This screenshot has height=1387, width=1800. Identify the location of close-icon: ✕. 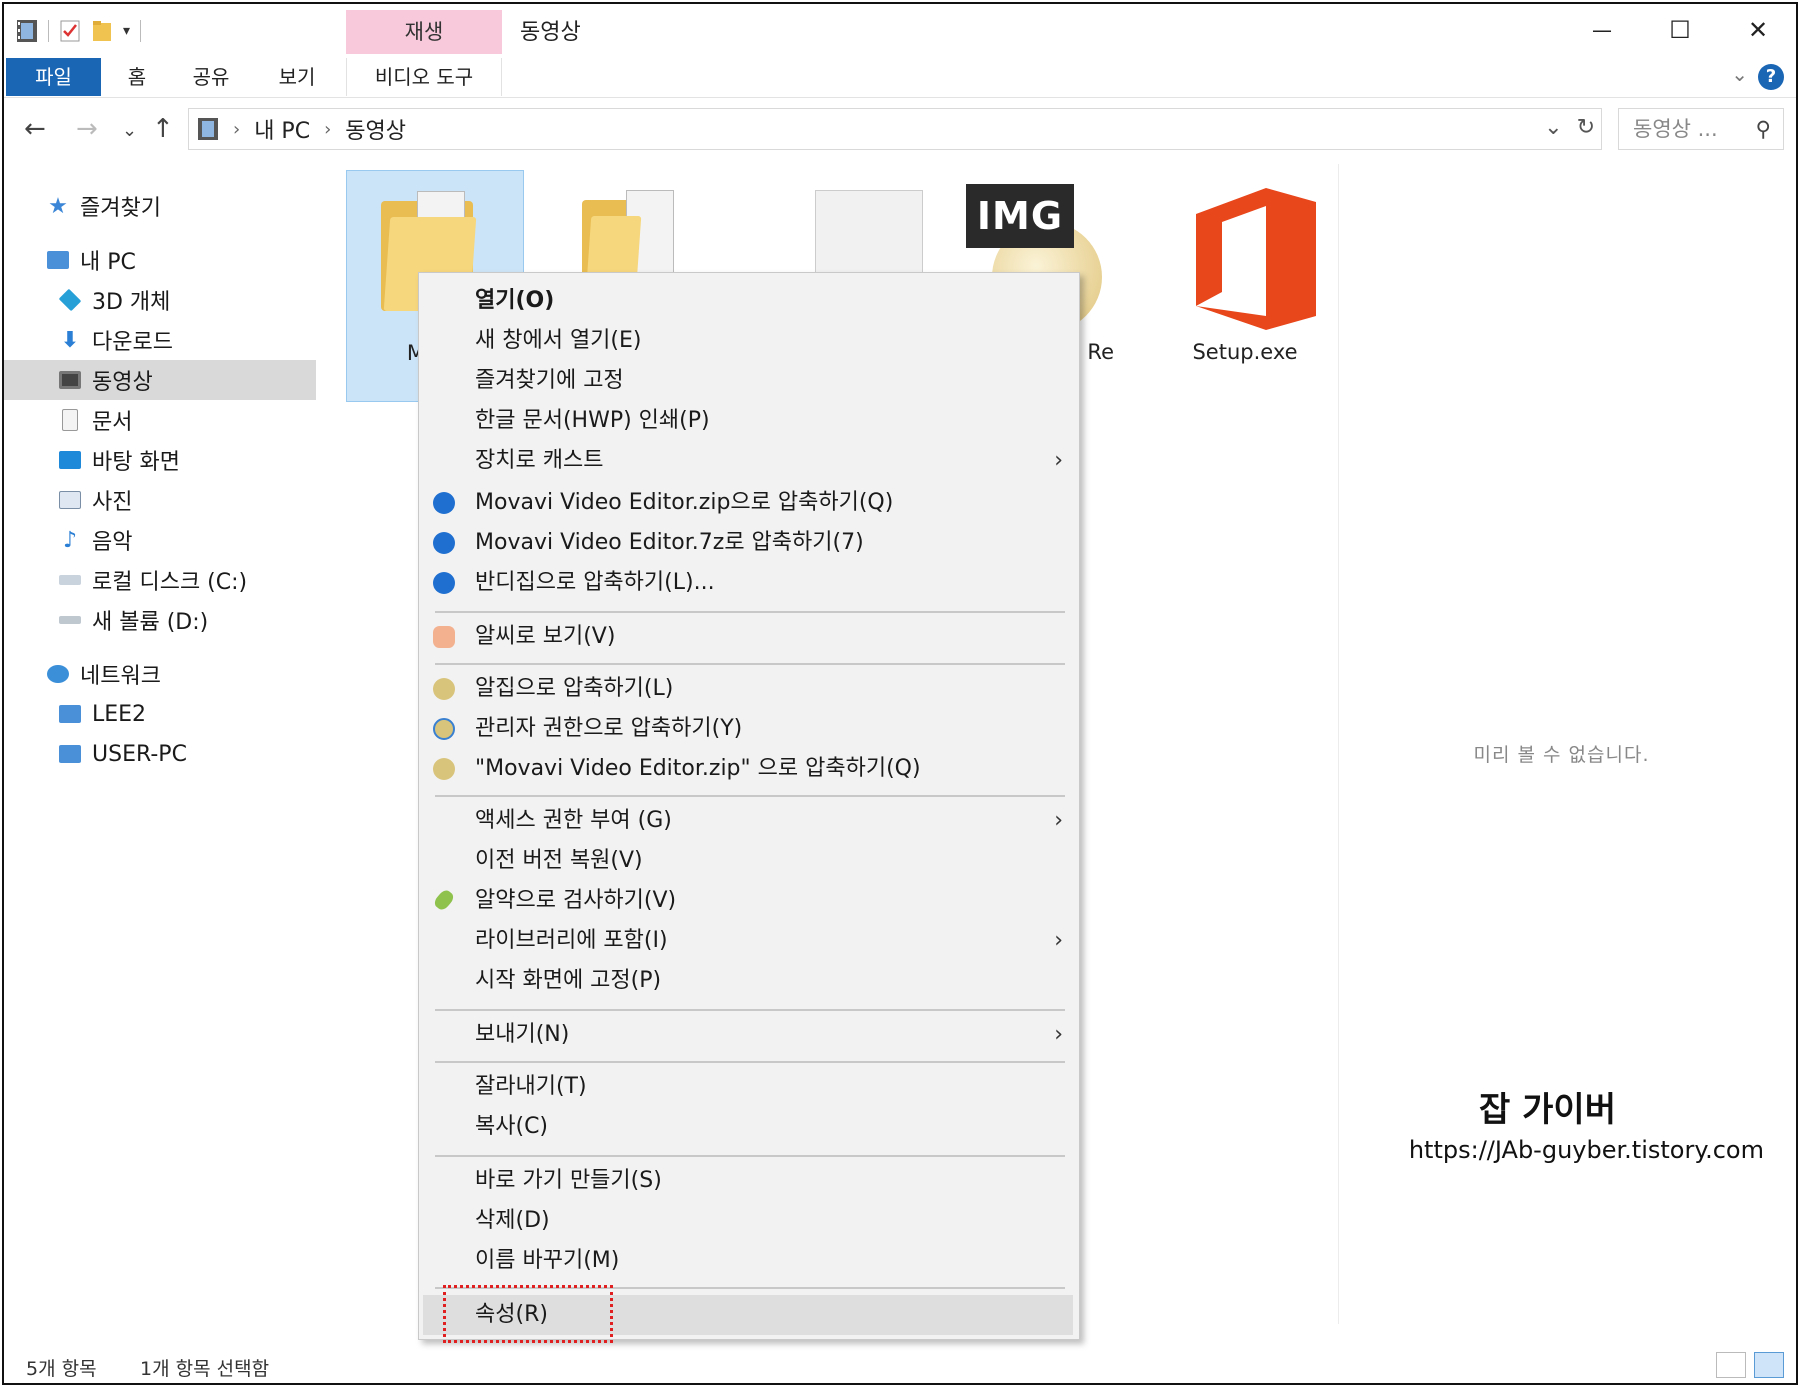
(1758, 30).